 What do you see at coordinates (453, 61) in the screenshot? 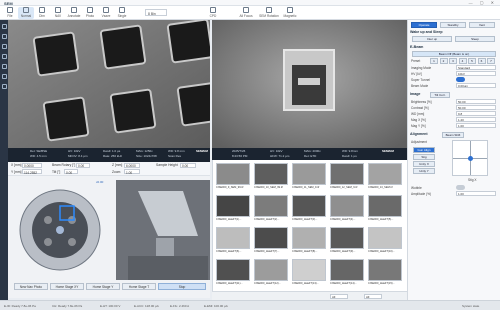
I see `preset-3: 3` at bounding box center [453, 61].